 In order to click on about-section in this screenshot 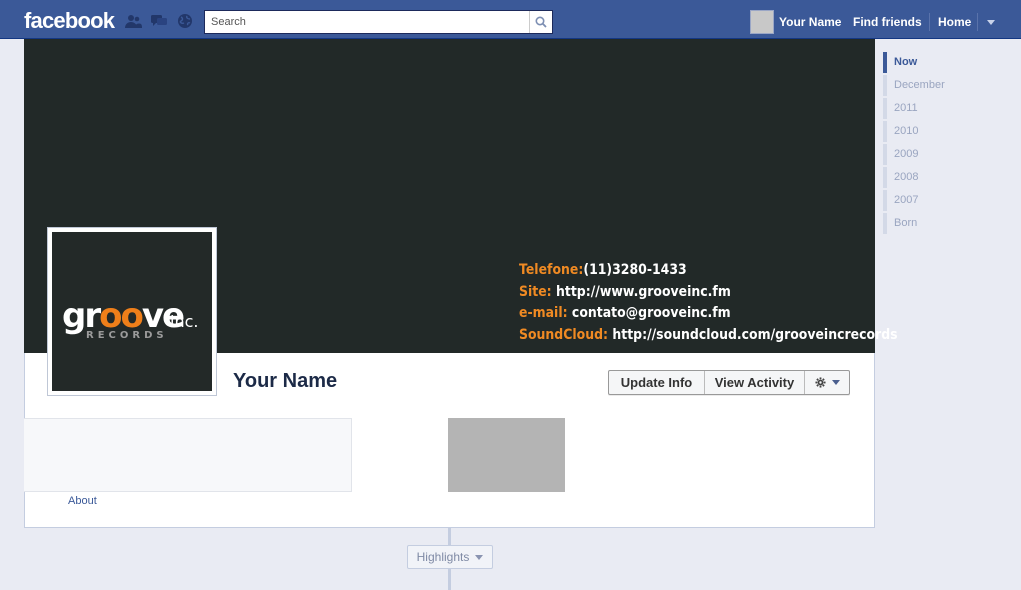, I will do `click(188, 455)`.